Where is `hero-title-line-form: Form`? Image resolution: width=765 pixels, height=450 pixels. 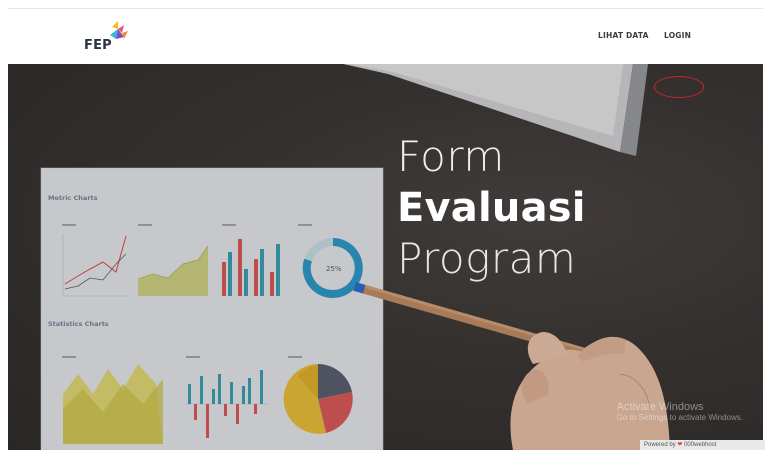 hero-title-line-form: Form is located at coordinates (451, 156).